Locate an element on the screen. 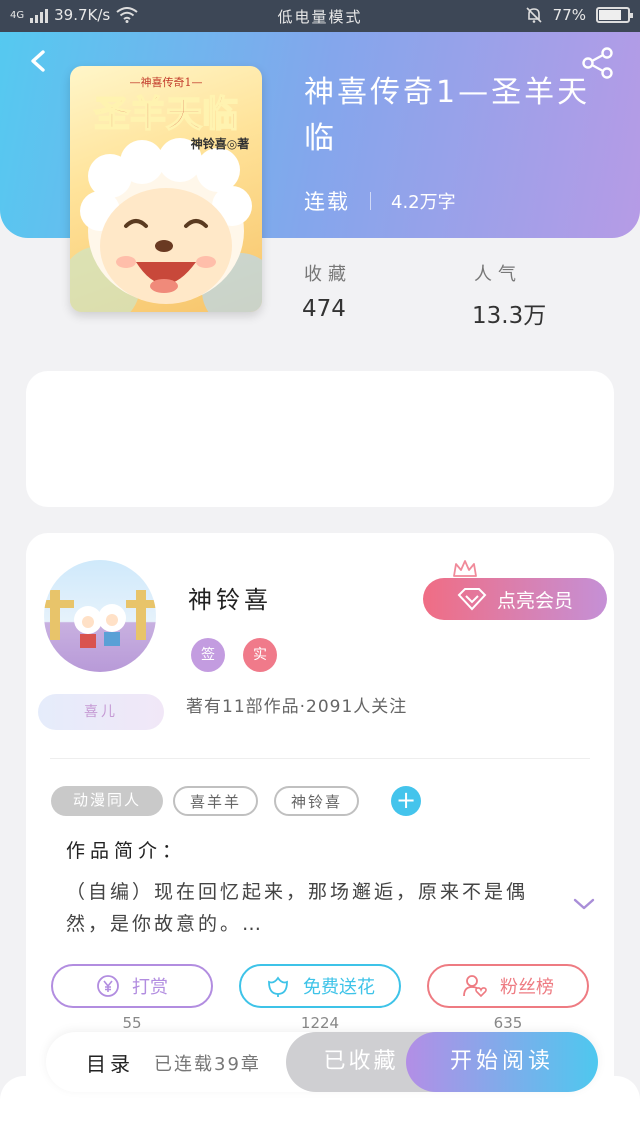  divider is located at coordinates (370, 201).